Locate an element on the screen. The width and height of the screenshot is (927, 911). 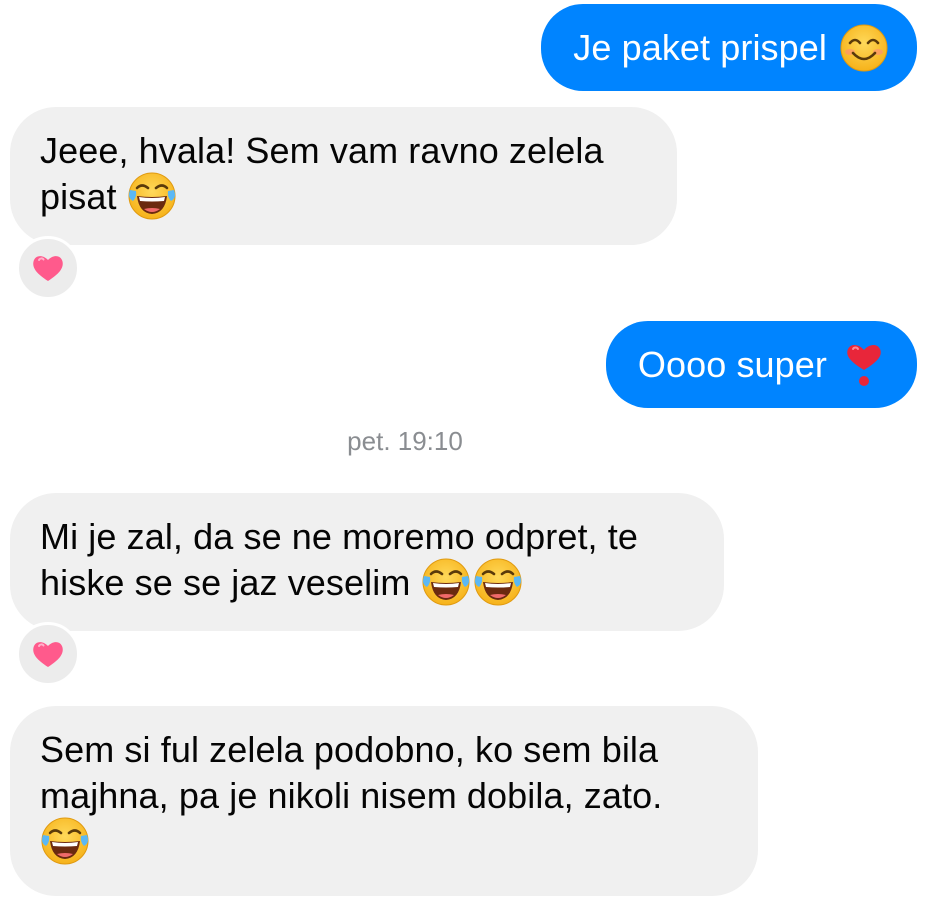
message-text-line: Mi je zal, da se ne moremo odpret, te is located at coordinates (339, 536).